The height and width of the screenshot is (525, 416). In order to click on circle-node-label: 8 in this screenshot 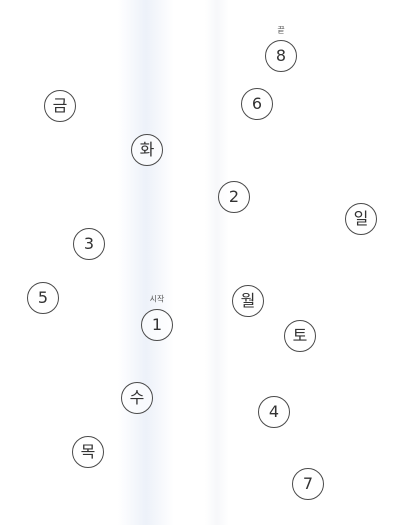, I will do `click(281, 55)`.